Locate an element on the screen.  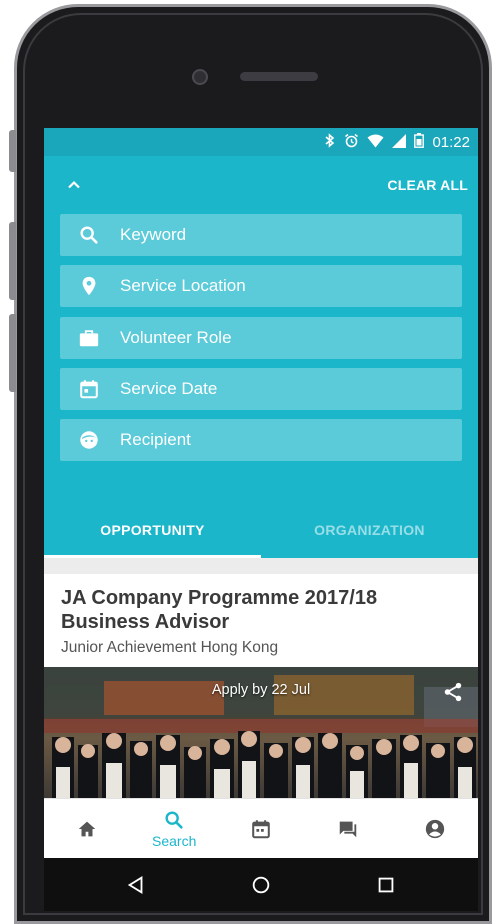
account-icon is located at coordinates (435, 829).